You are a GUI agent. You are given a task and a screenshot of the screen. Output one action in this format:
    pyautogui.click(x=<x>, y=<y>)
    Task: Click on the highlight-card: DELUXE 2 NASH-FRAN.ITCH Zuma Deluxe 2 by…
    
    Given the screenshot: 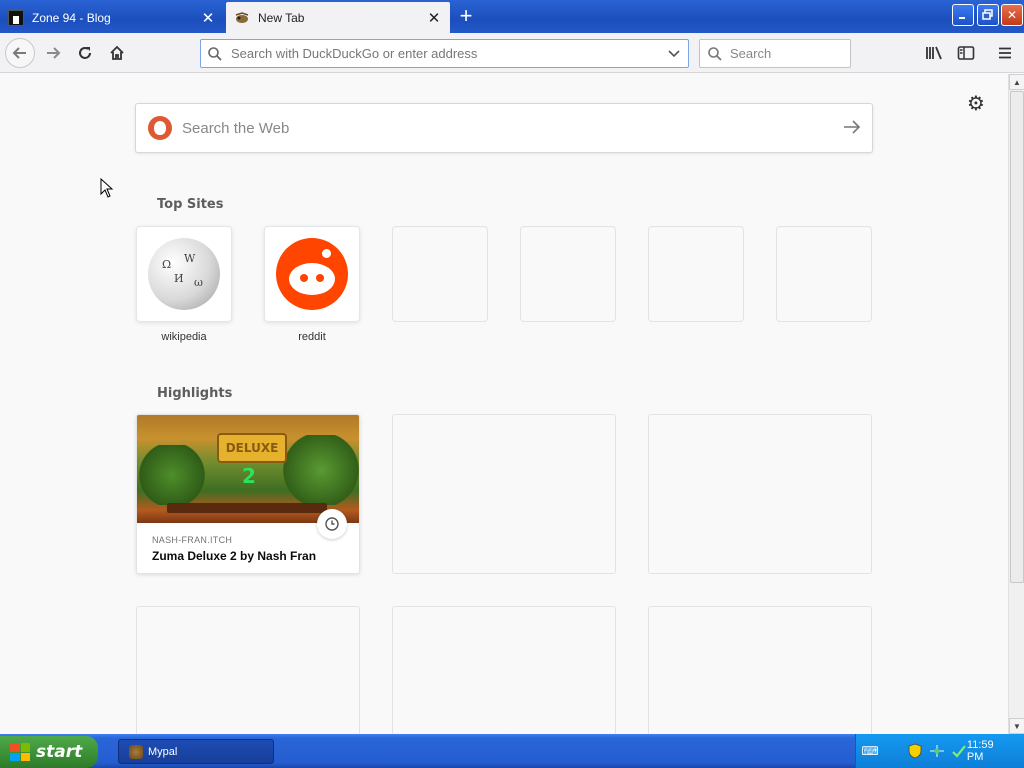 What is the action you would take?
    pyautogui.click(x=248, y=494)
    